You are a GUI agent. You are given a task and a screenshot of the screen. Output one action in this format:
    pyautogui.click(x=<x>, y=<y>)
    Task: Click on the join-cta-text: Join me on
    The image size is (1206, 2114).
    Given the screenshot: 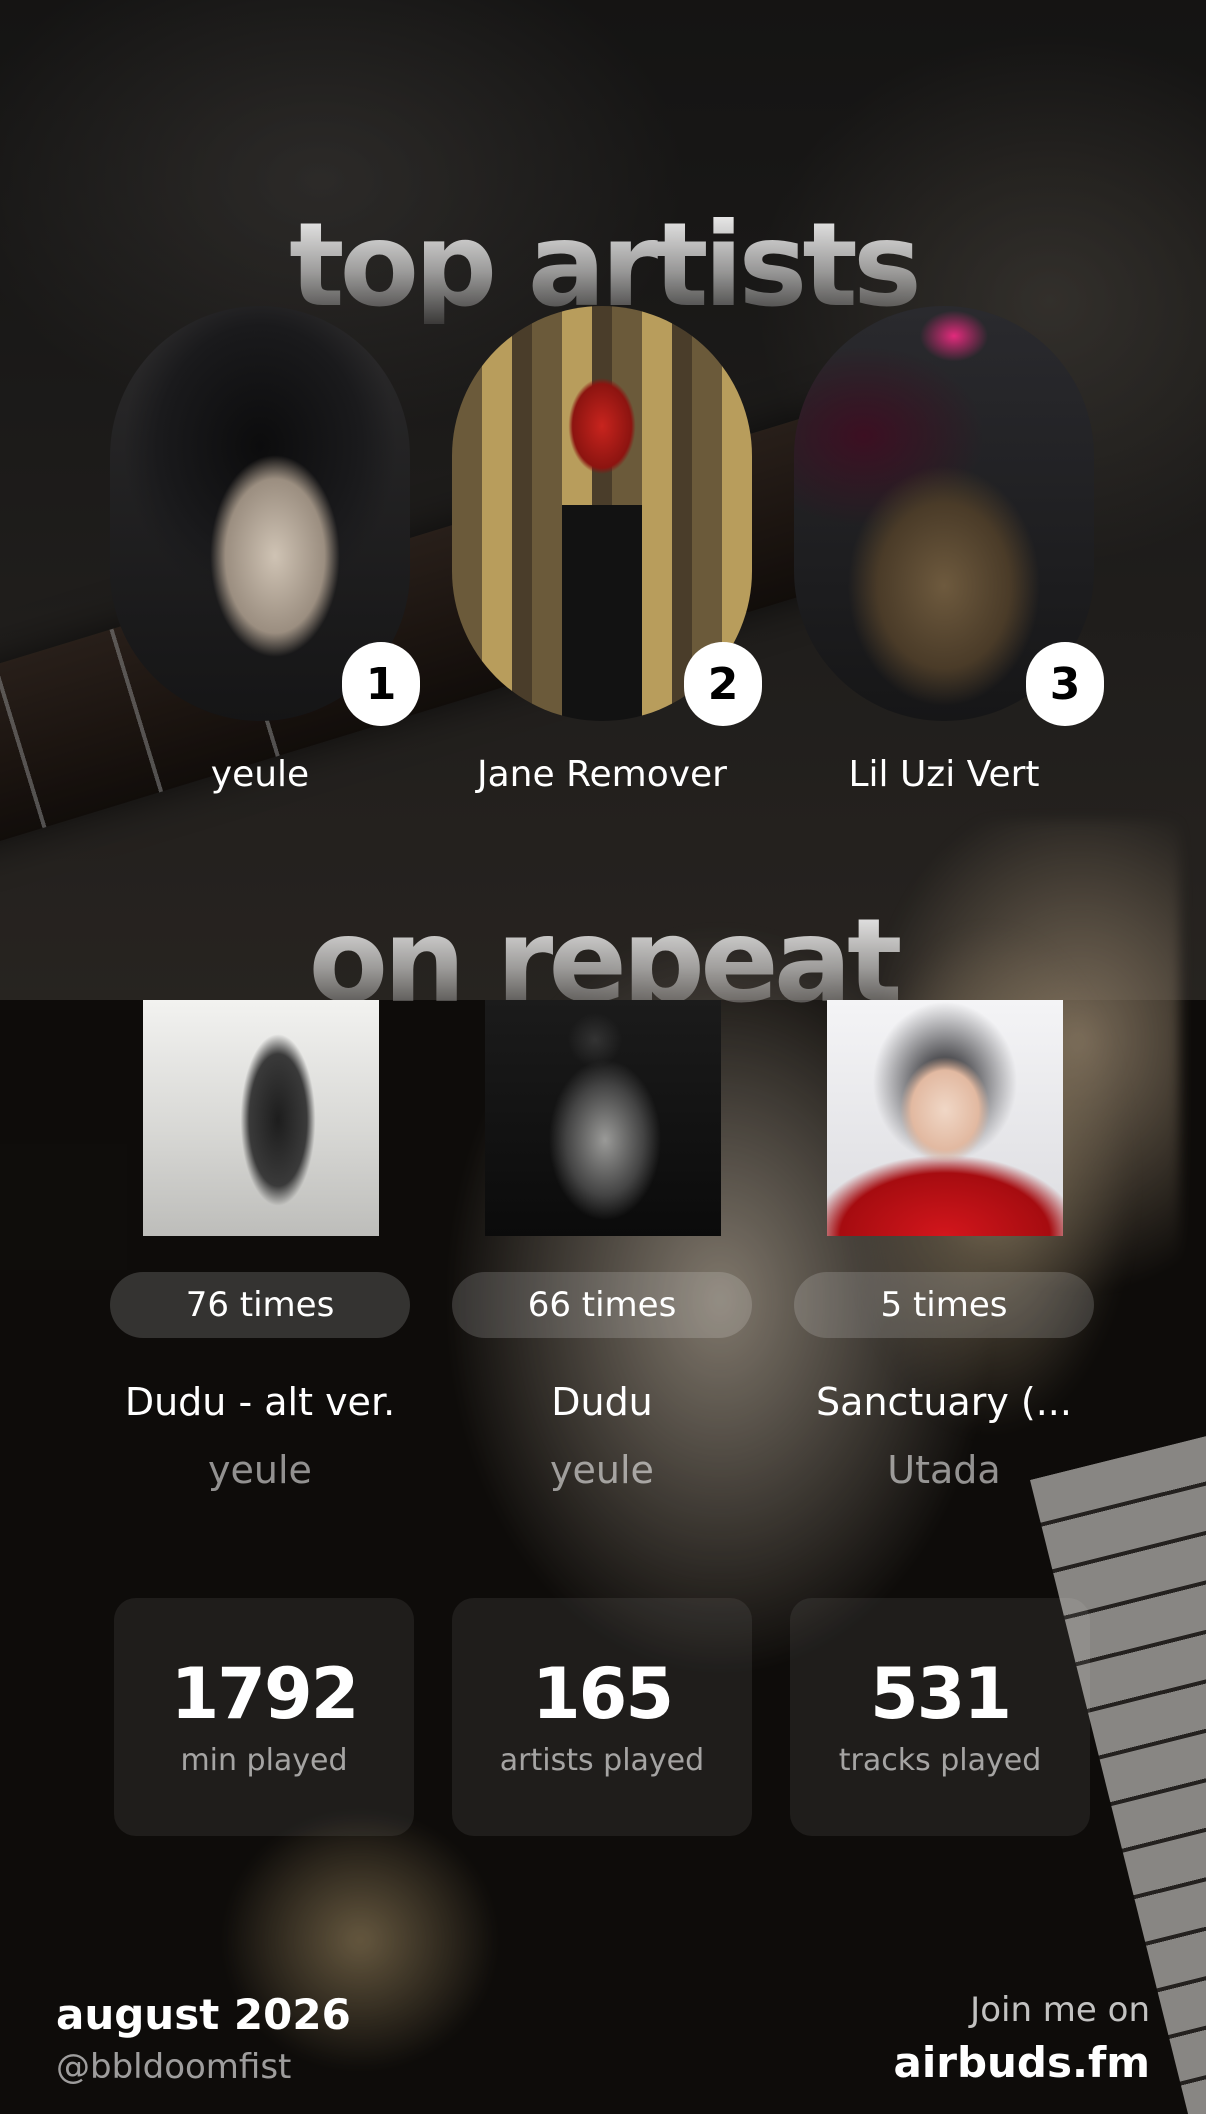 What is the action you would take?
    pyautogui.click(x=1060, y=2010)
    